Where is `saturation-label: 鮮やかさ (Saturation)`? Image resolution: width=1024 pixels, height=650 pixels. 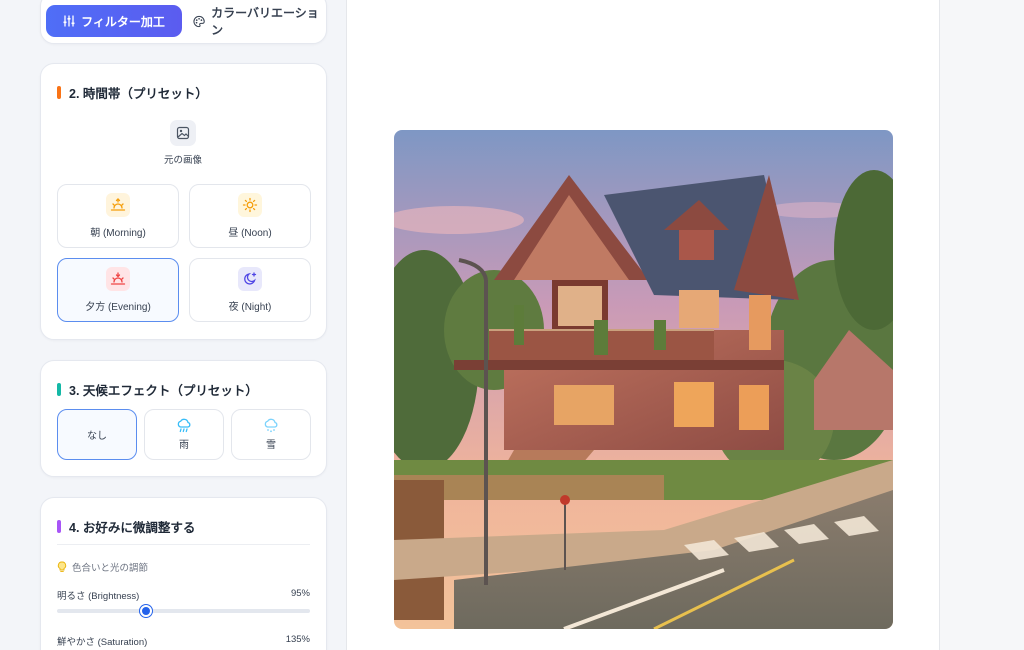
saturation-label: 鮮やかさ (Saturation) is located at coordinates (102, 642).